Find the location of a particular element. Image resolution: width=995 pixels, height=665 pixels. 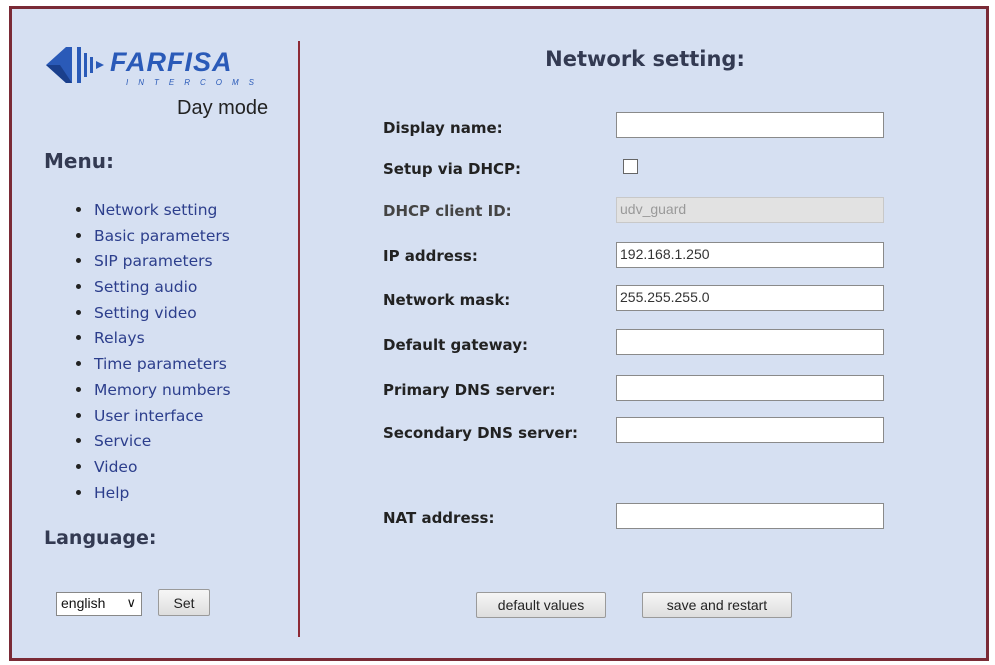

network-mask-label: Network mask: is located at coordinates (447, 300).